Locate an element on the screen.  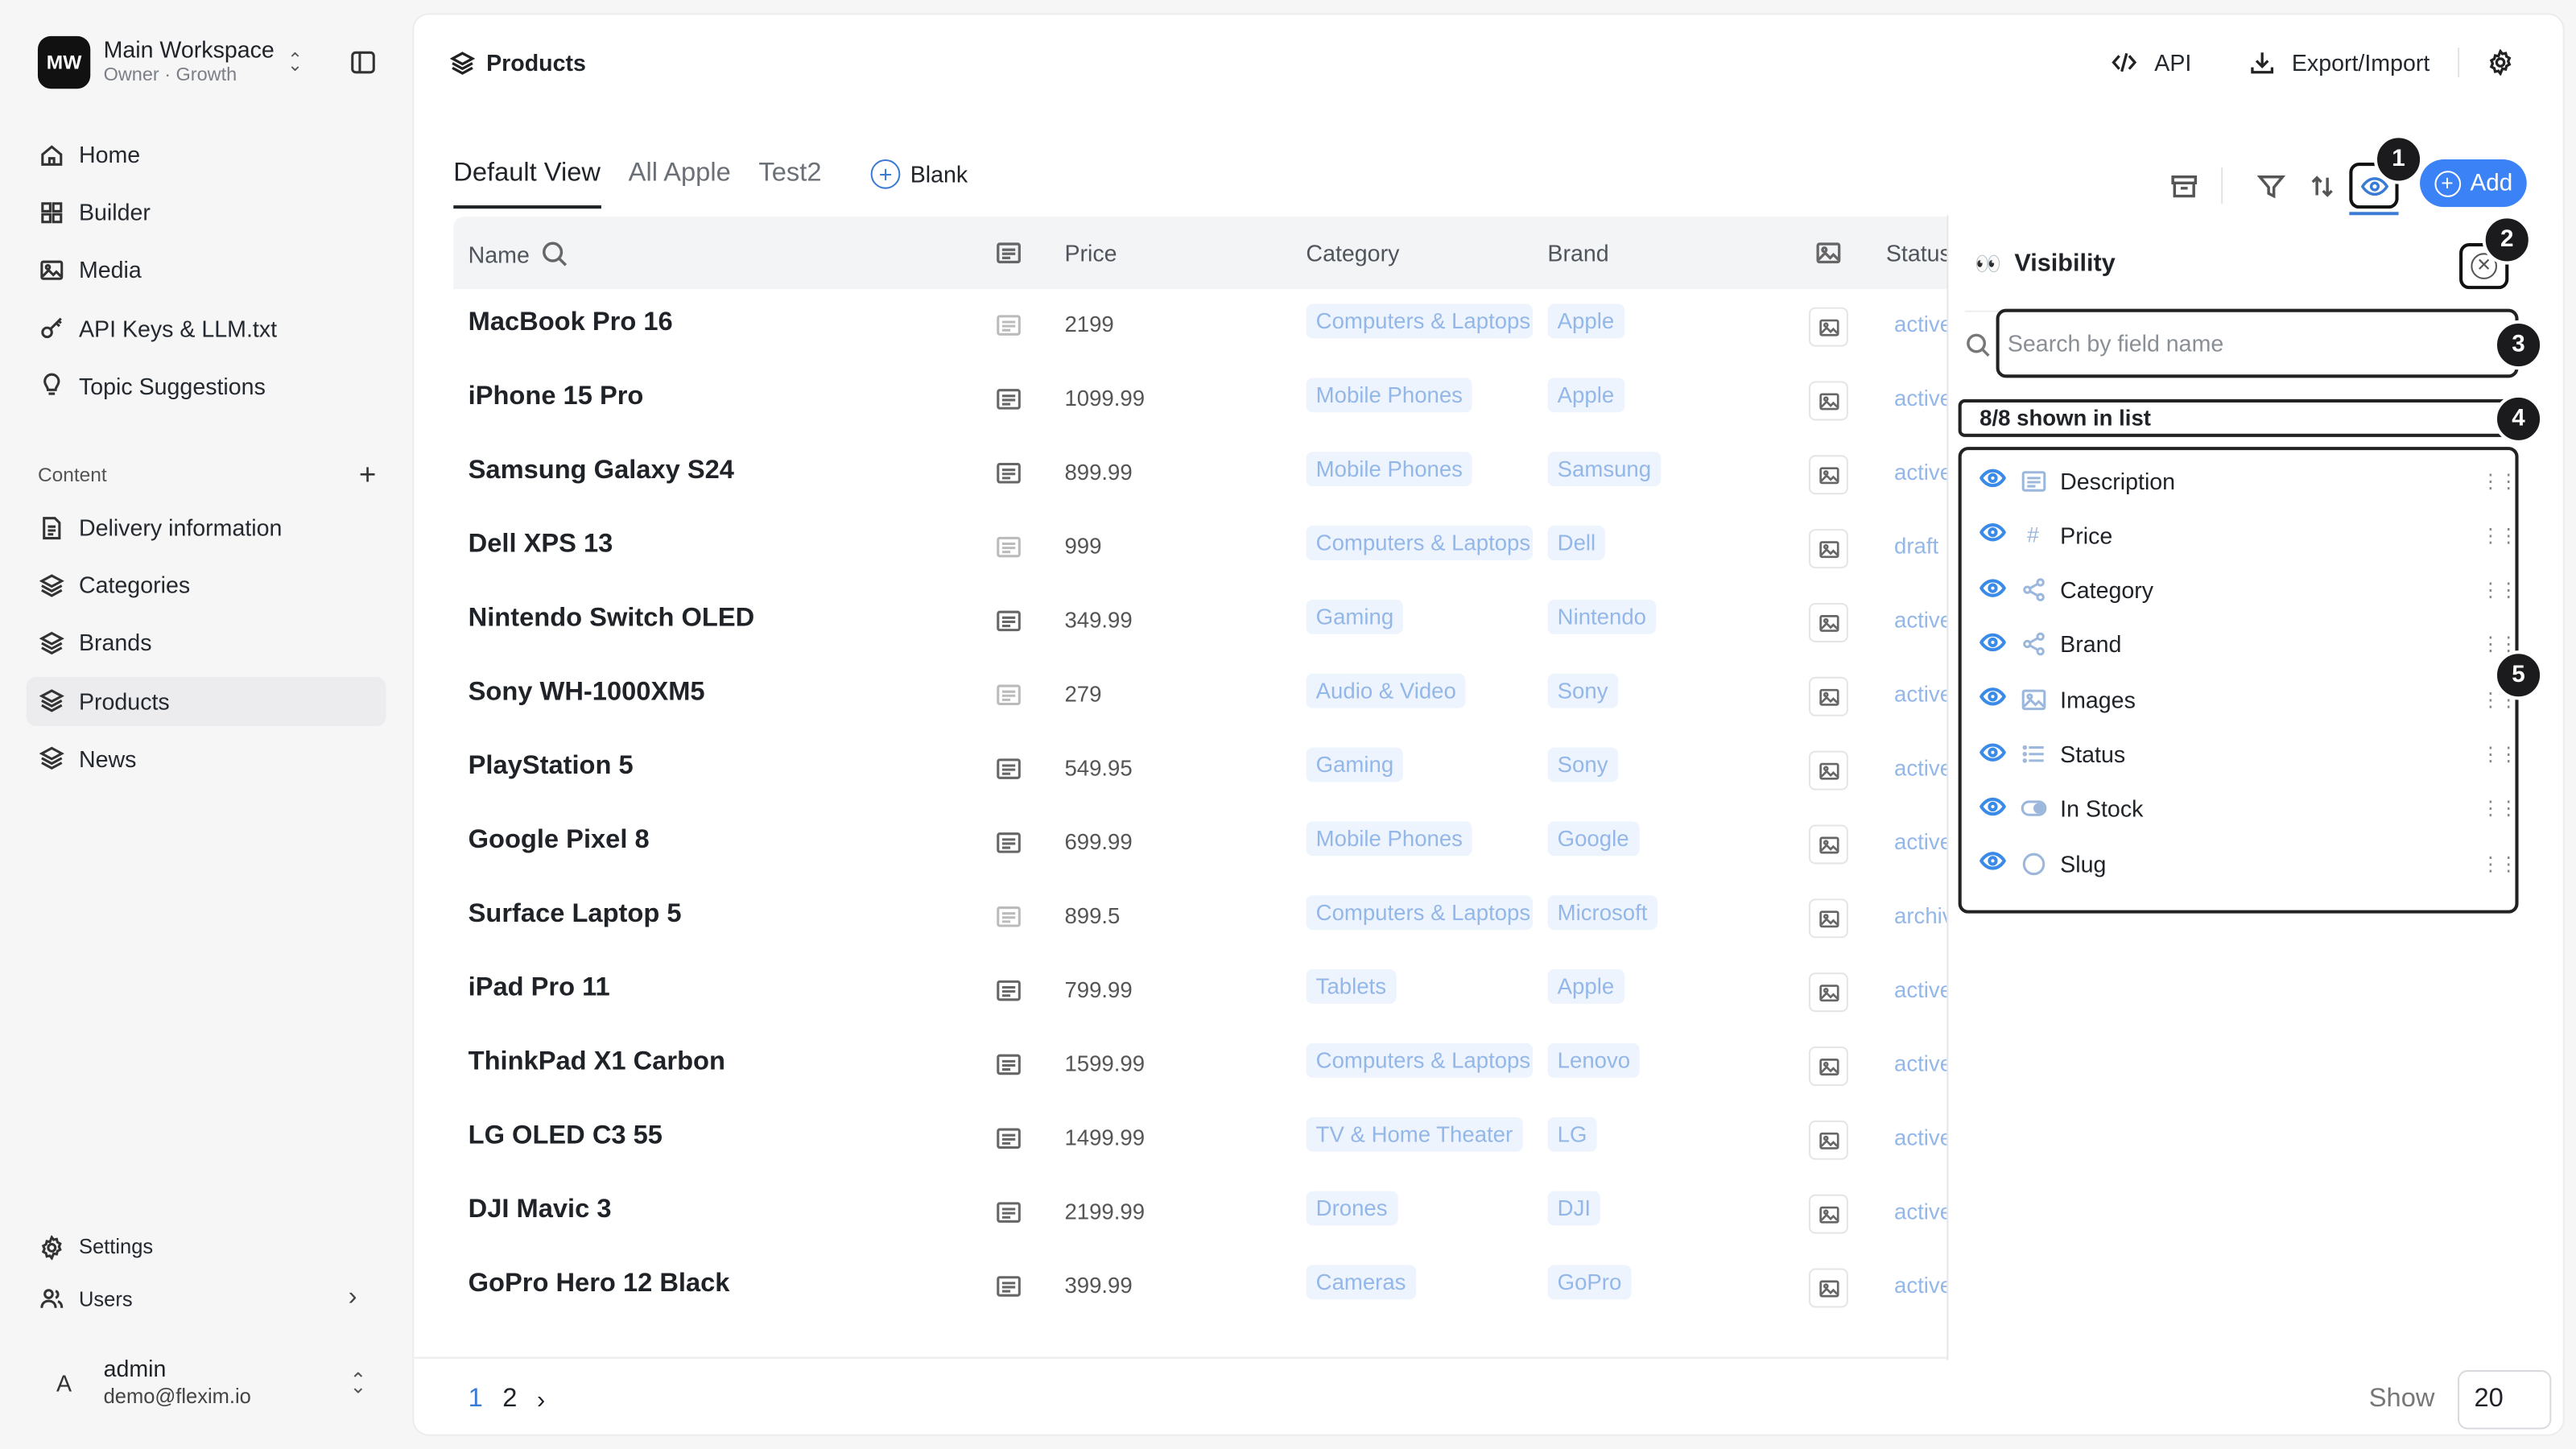
api-button: API is located at coordinates (2151, 62).